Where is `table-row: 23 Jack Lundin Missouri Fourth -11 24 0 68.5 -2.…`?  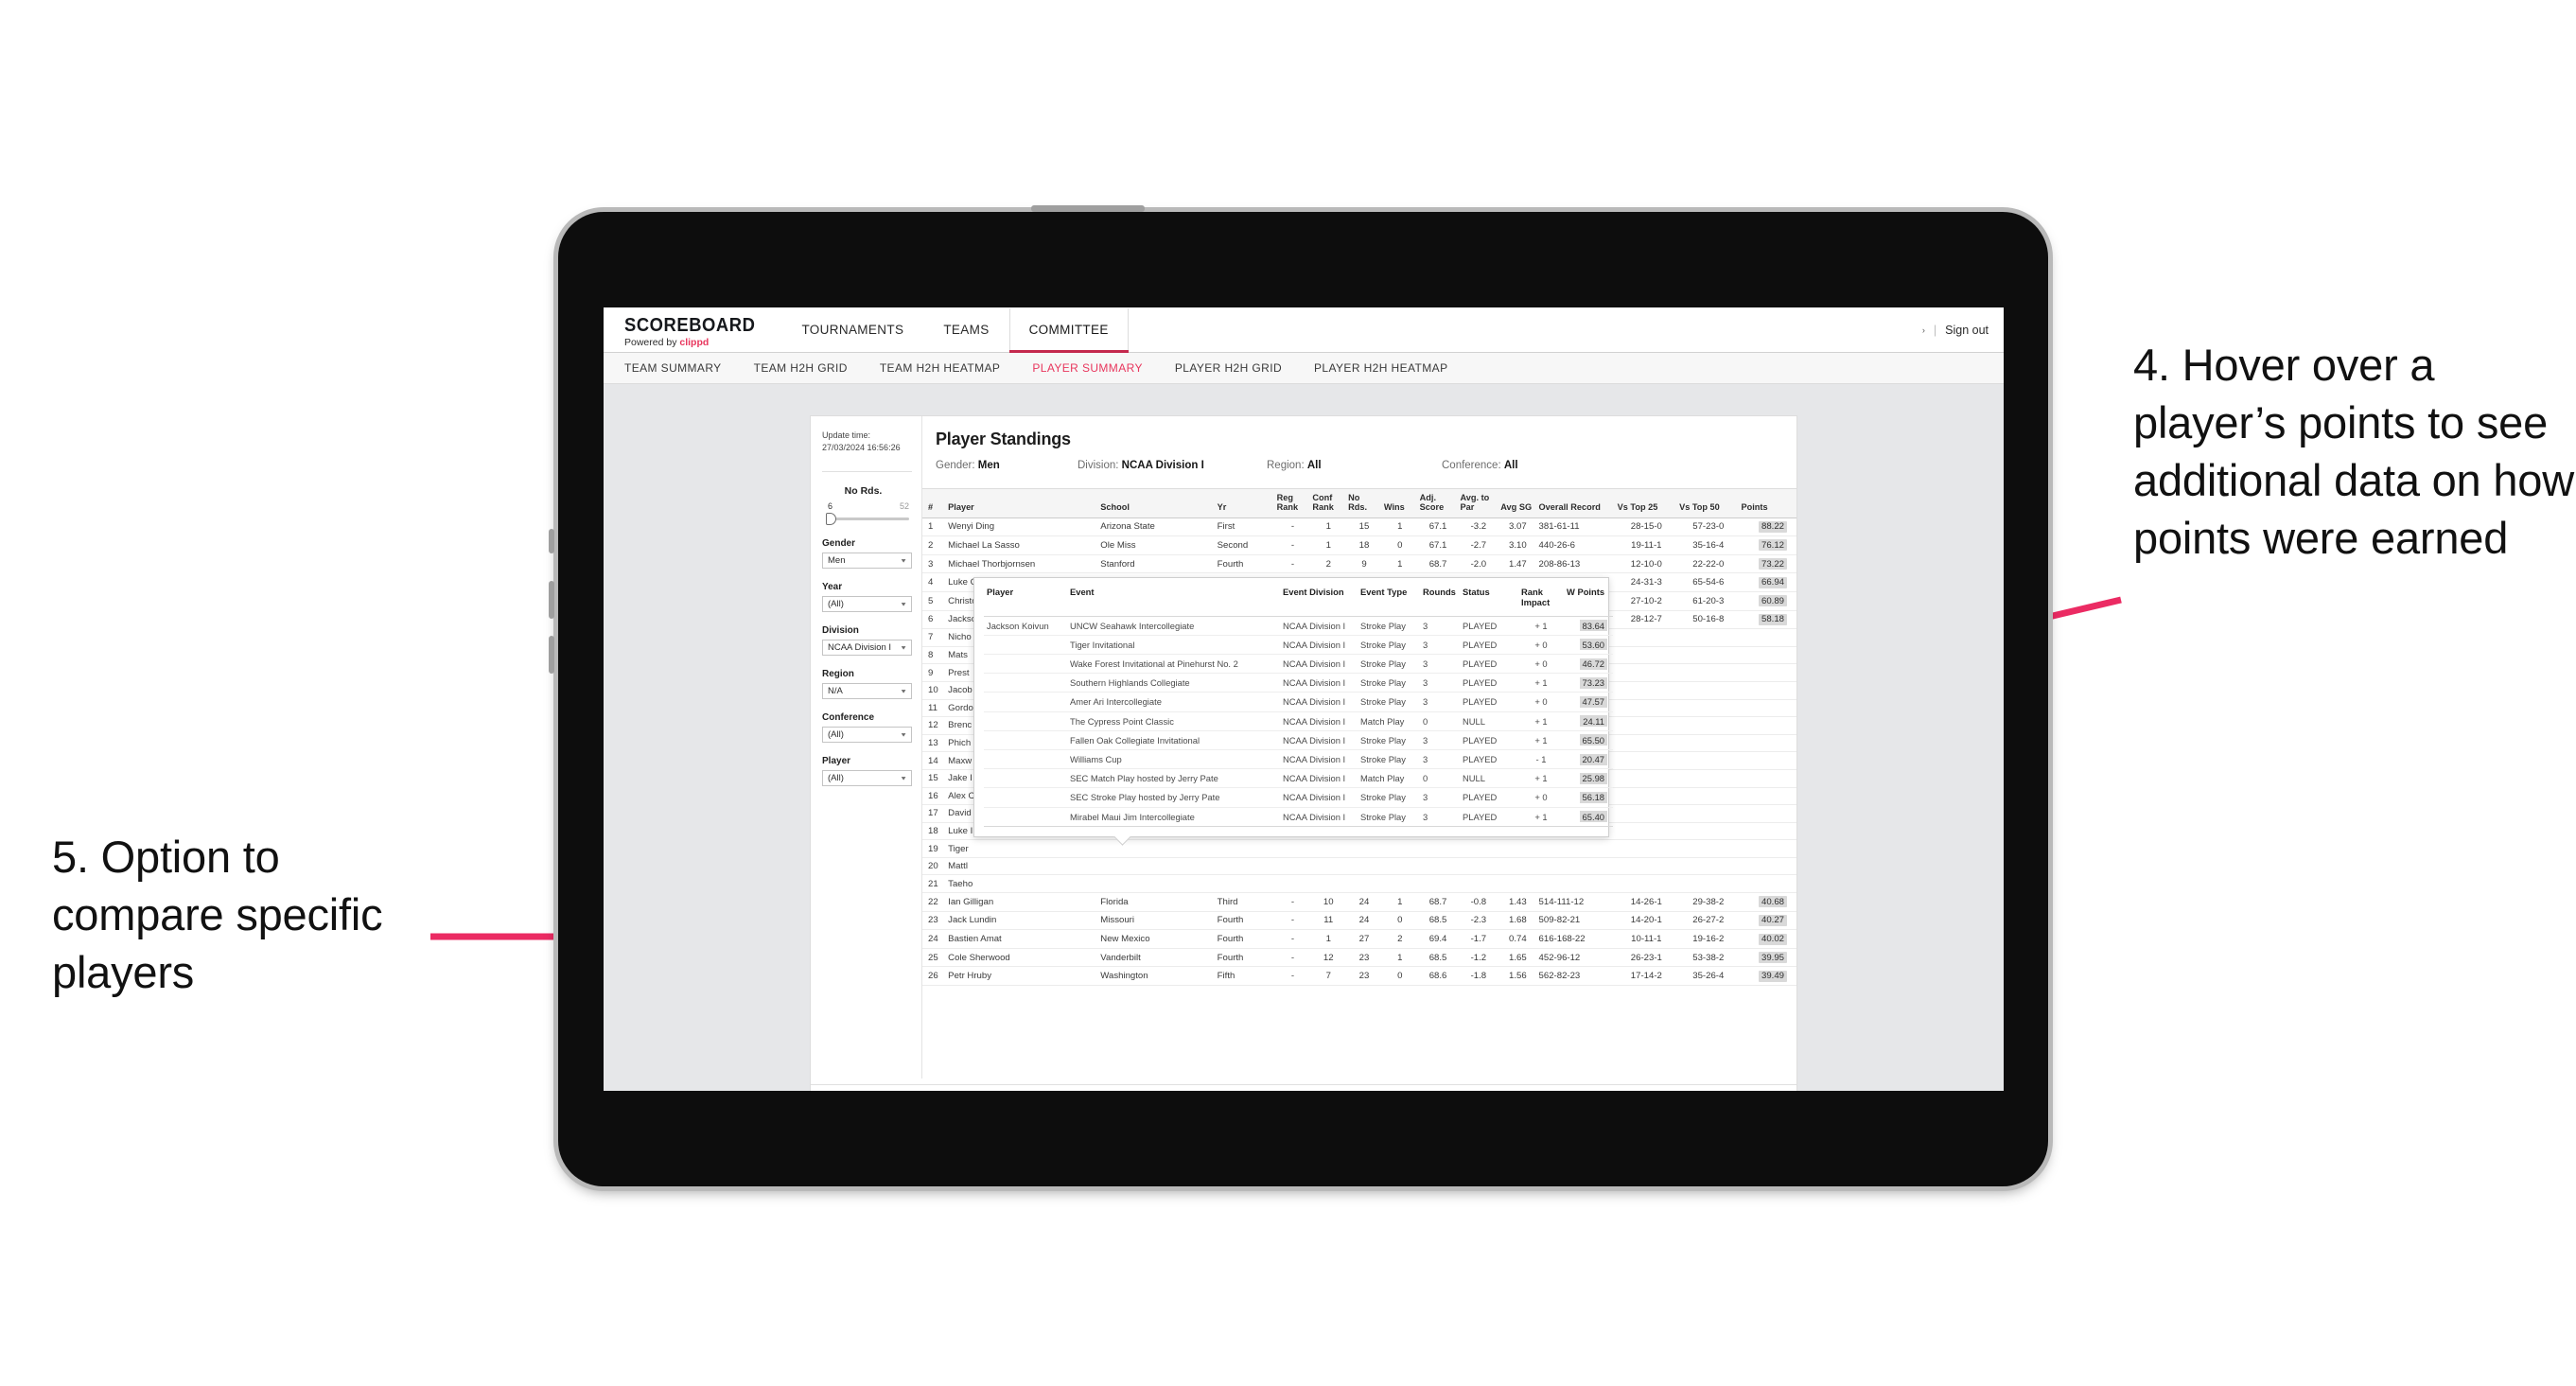
table-row: 23 Jack Lundin Missouri Fourth -11 24 0 68.5 -2.… is located at coordinates (1359, 921).